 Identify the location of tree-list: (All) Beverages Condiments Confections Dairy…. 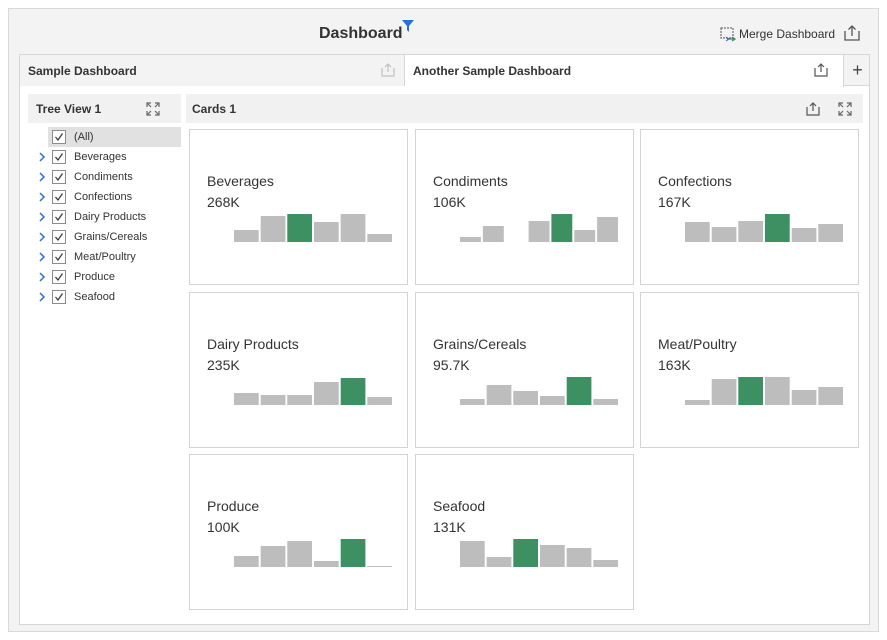
(104, 217).